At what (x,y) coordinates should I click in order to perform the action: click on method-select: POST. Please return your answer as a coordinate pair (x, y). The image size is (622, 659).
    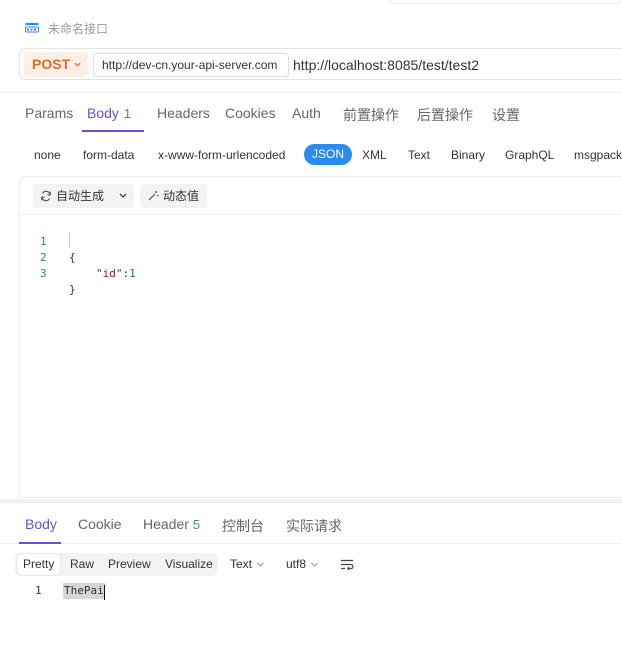
    Looking at the image, I should click on (56, 64).